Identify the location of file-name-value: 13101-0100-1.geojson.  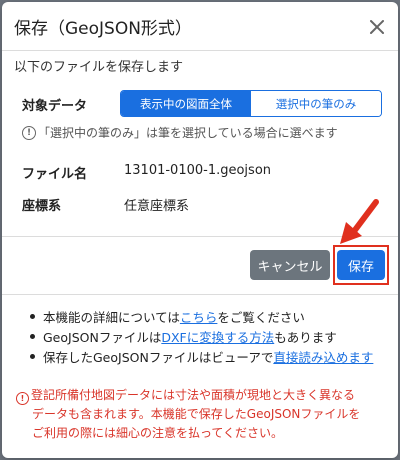
(198, 170).